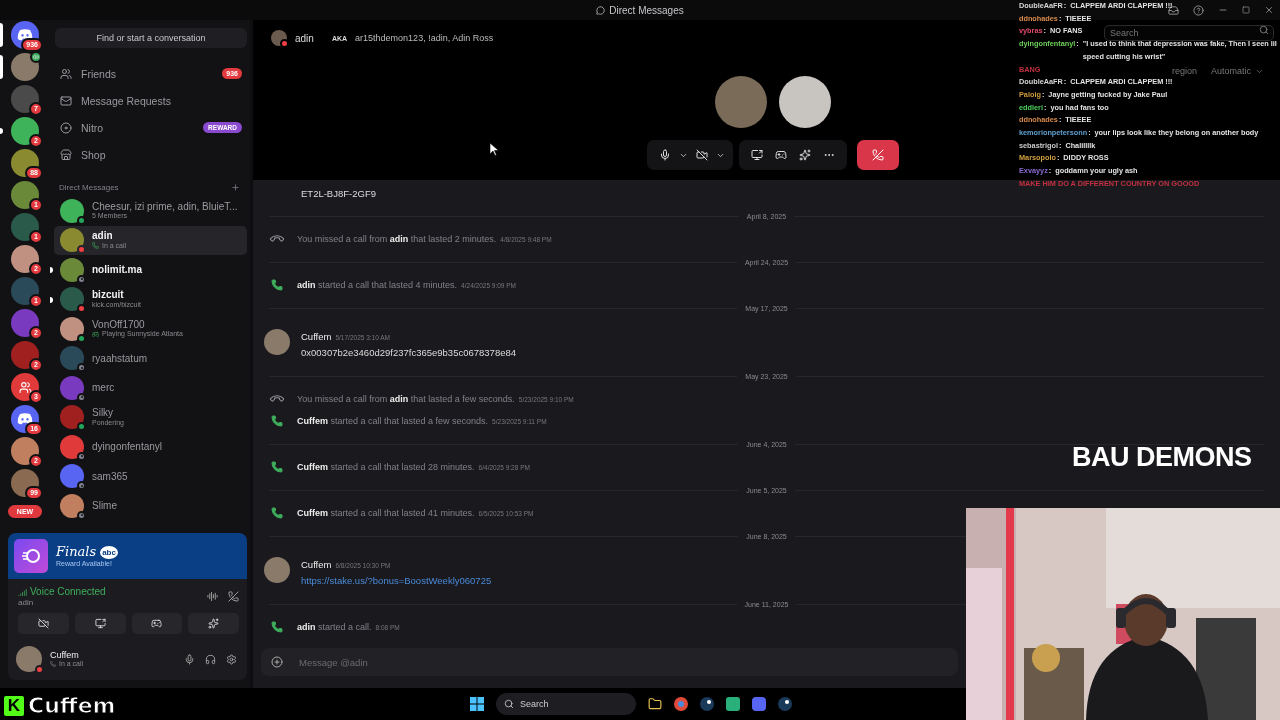 This screenshot has width=1280, height=720. What do you see at coordinates (1198, 10) in the screenshot?
I see `help-icon` at bounding box center [1198, 10].